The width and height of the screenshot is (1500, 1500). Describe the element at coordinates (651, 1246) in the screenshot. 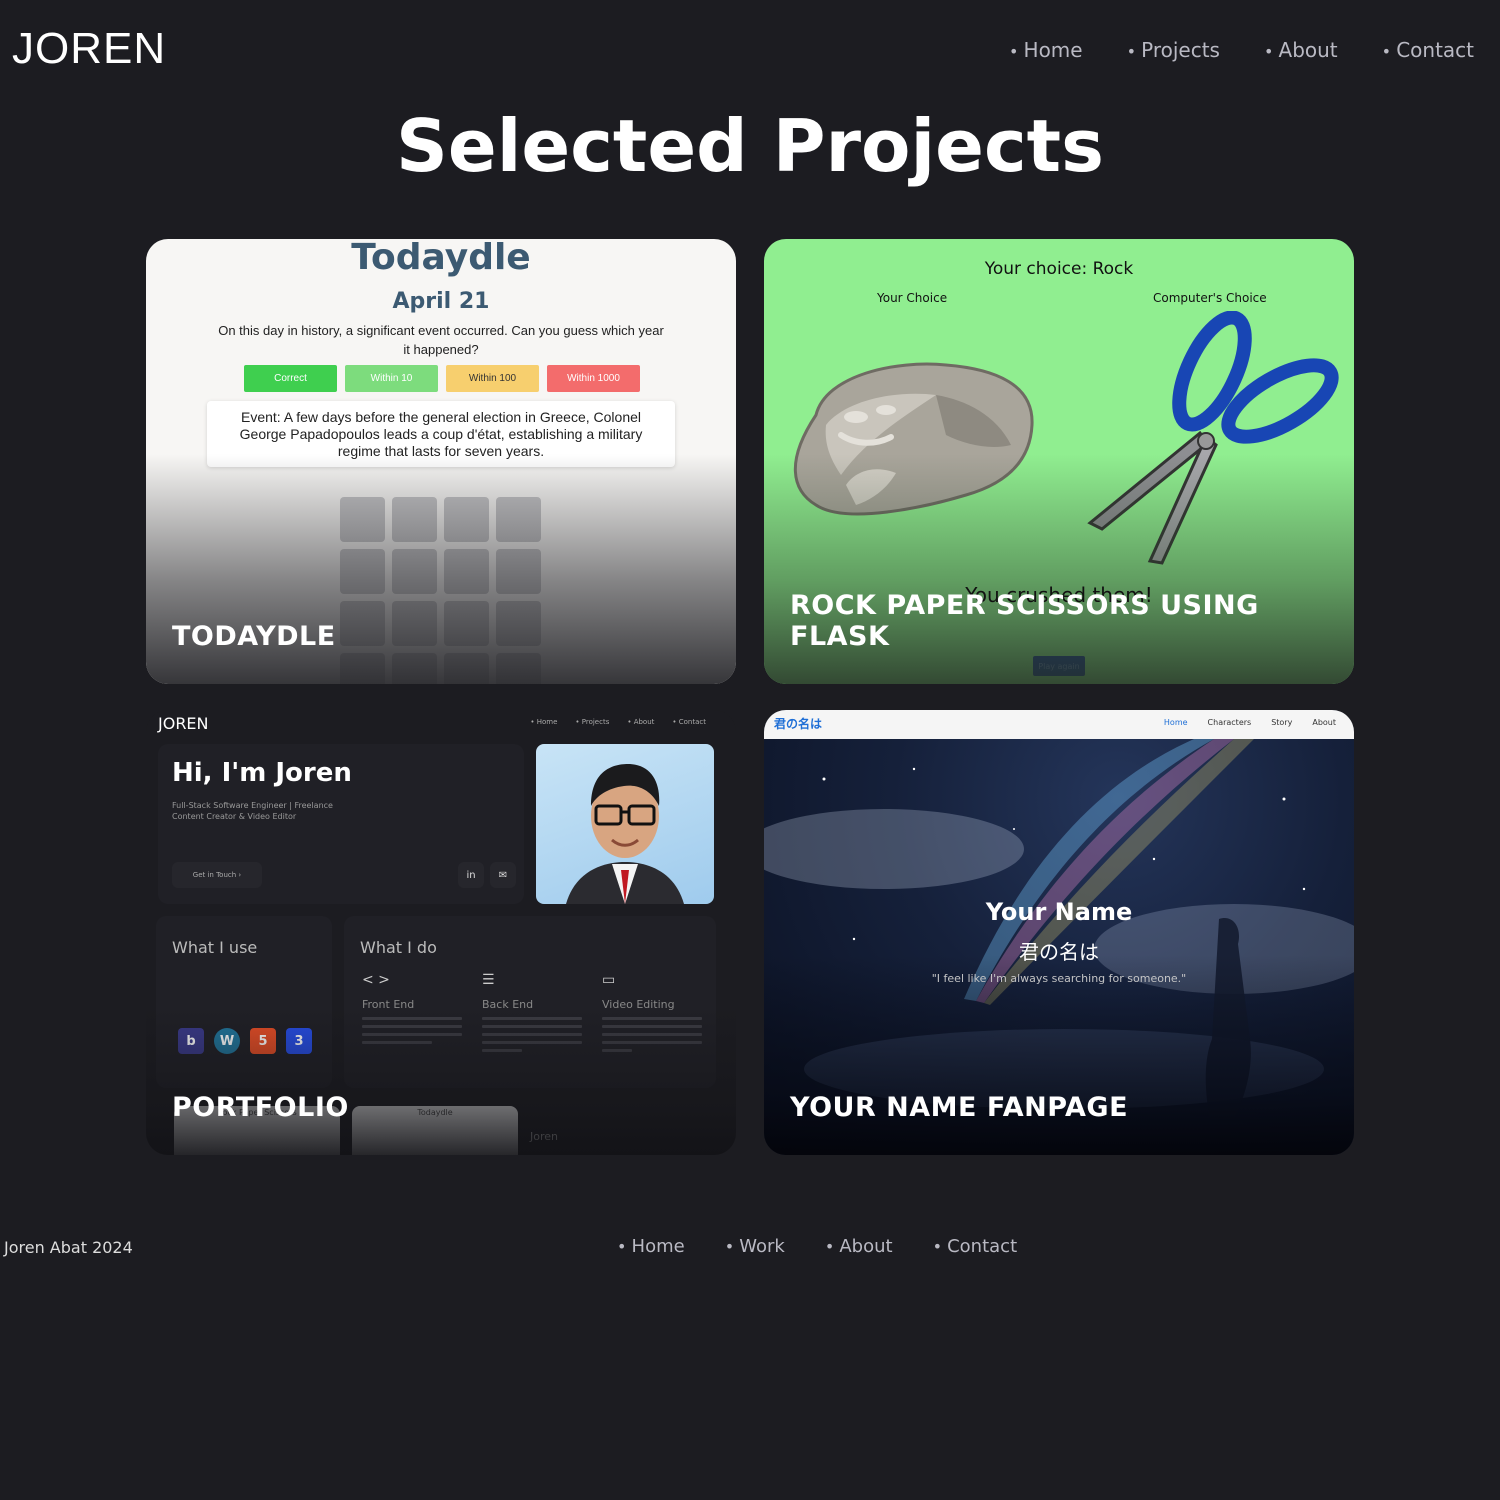

I see `footer-nav-home: Home` at that location.